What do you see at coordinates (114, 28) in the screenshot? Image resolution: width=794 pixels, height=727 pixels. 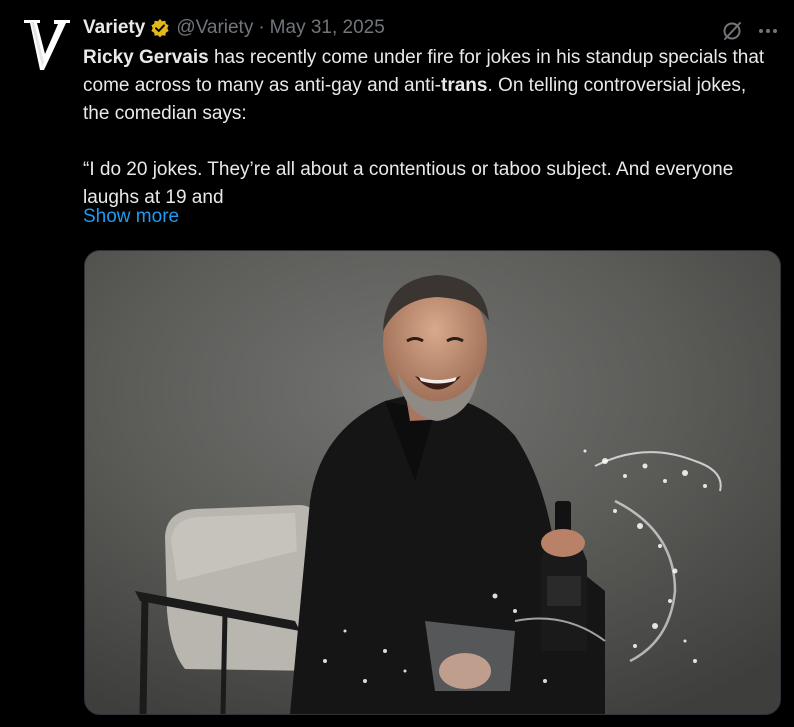 I see `author-name: Variety` at bounding box center [114, 28].